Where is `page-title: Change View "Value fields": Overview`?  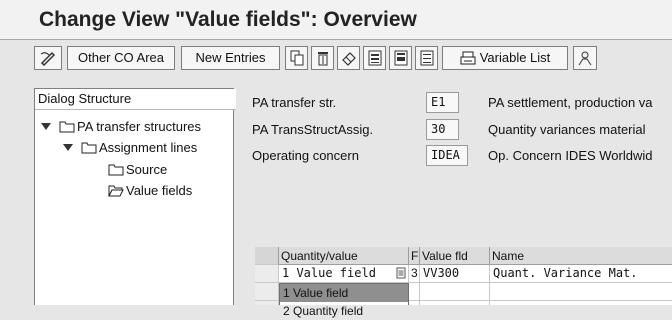
page-title: Change View "Value fields": Overview is located at coordinates (336, 20).